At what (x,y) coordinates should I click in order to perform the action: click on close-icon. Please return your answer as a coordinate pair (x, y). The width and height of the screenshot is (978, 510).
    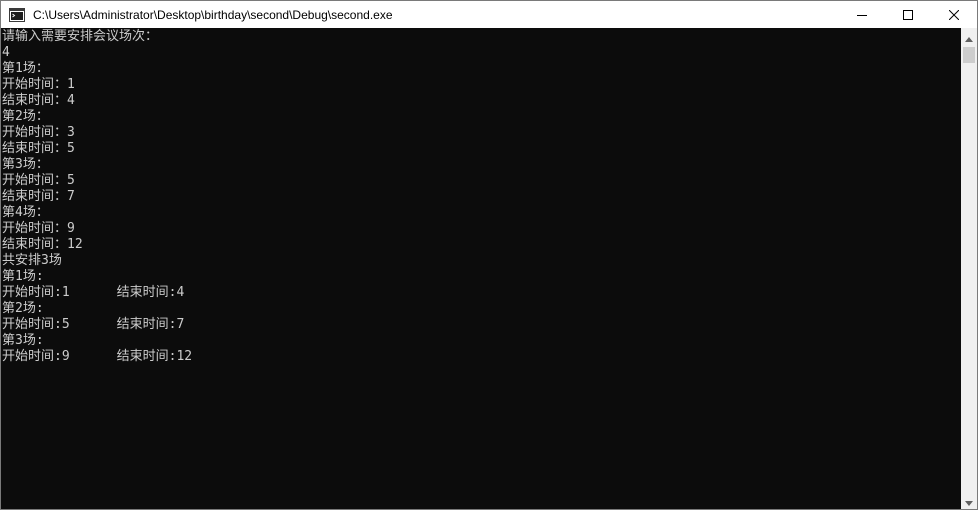
    Looking at the image, I should click on (954, 14).